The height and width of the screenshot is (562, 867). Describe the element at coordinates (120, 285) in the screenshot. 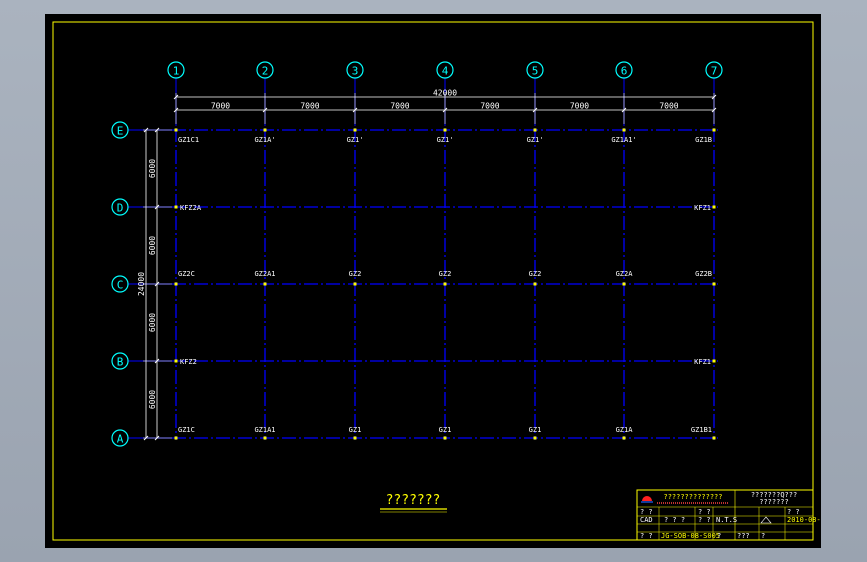

I see `axis-bubble-label: C` at that location.